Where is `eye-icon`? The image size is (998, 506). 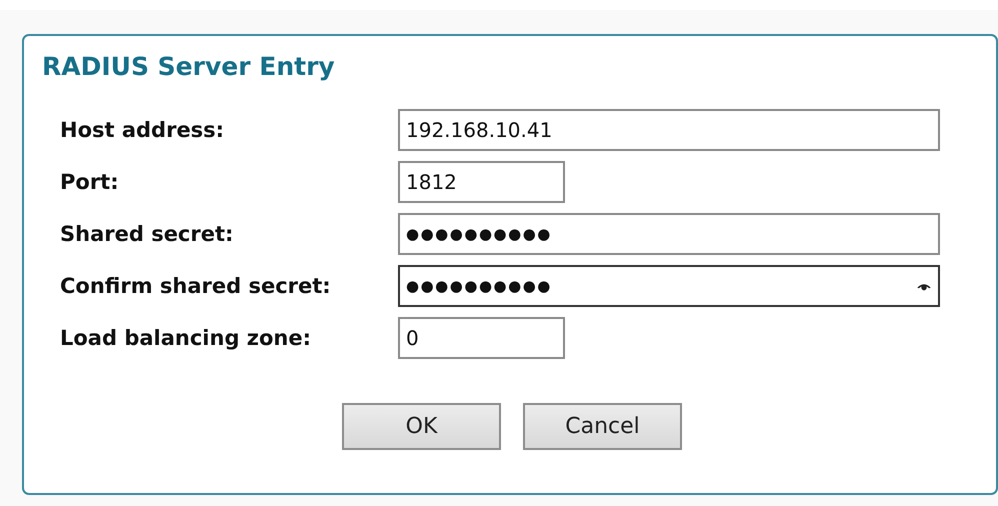 eye-icon is located at coordinates (924, 286).